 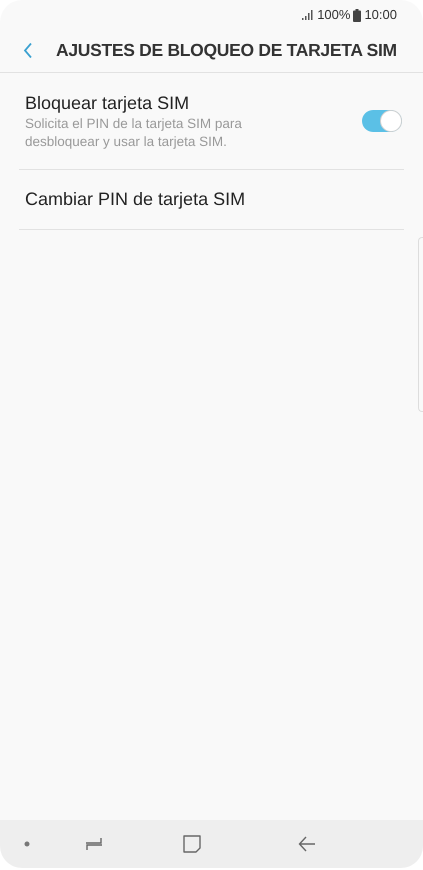 I want to click on clock: 10:00, so click(x=380, y=15).